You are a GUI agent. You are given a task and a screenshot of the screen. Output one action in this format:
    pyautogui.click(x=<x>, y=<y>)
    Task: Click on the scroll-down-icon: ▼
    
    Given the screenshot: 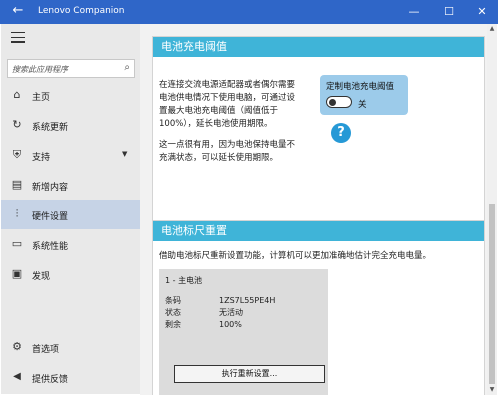 What is the action you would take?
    pyautogui.click(x=492, y=390)
    